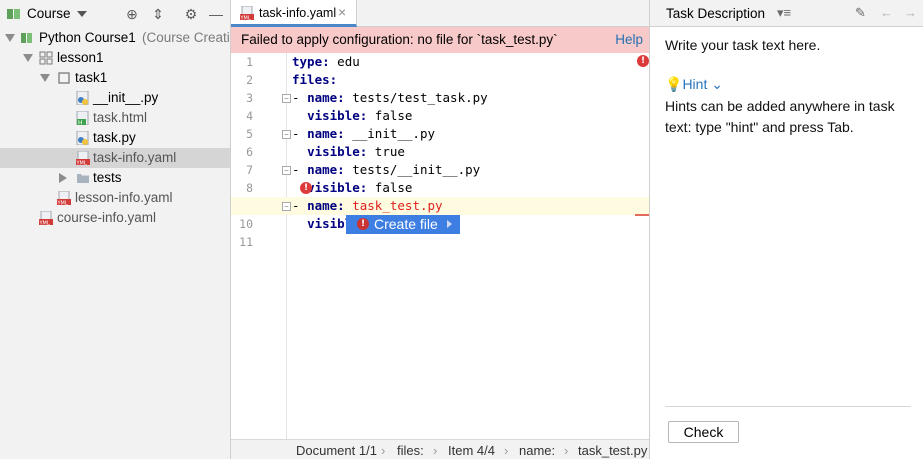  I want to click on forward-arrow-icon: →, so click(910, 12).